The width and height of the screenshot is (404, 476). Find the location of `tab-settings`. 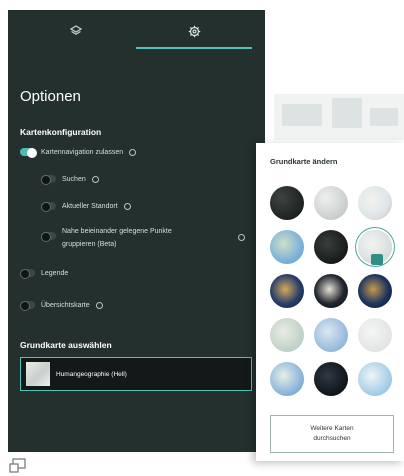

tab-settings is located at coordinates (194, 31).